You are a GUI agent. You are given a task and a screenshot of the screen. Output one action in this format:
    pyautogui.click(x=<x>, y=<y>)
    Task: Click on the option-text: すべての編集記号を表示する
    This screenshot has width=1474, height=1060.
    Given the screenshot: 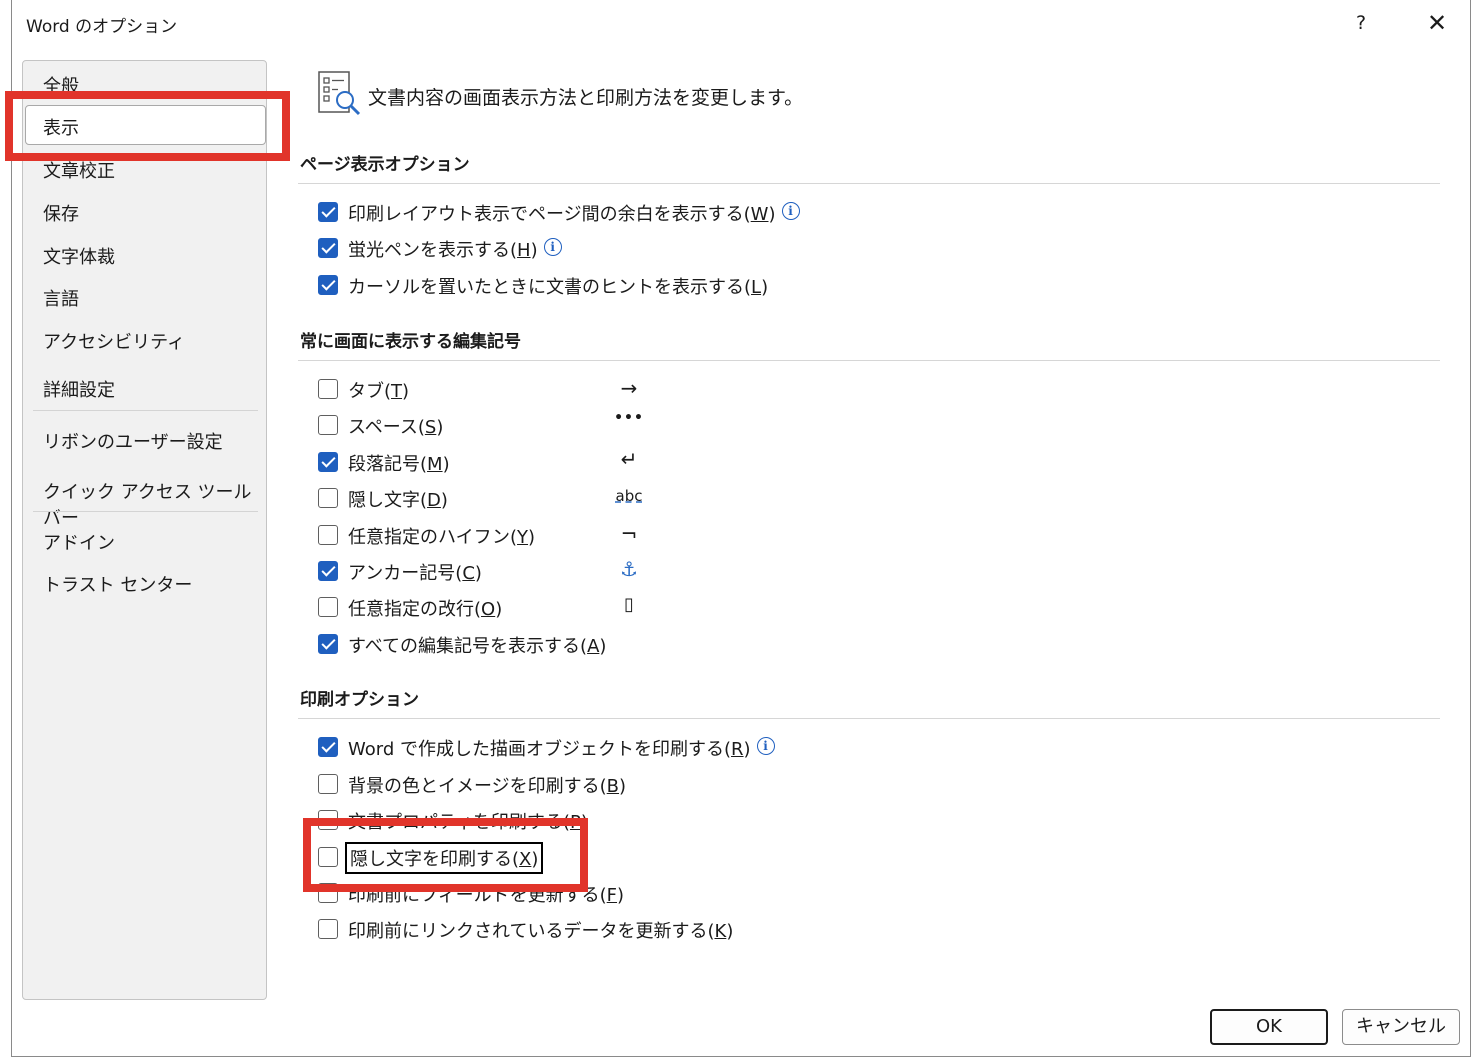 What is the action you would take?
    pyautogui.click(x=464, y=646)
    